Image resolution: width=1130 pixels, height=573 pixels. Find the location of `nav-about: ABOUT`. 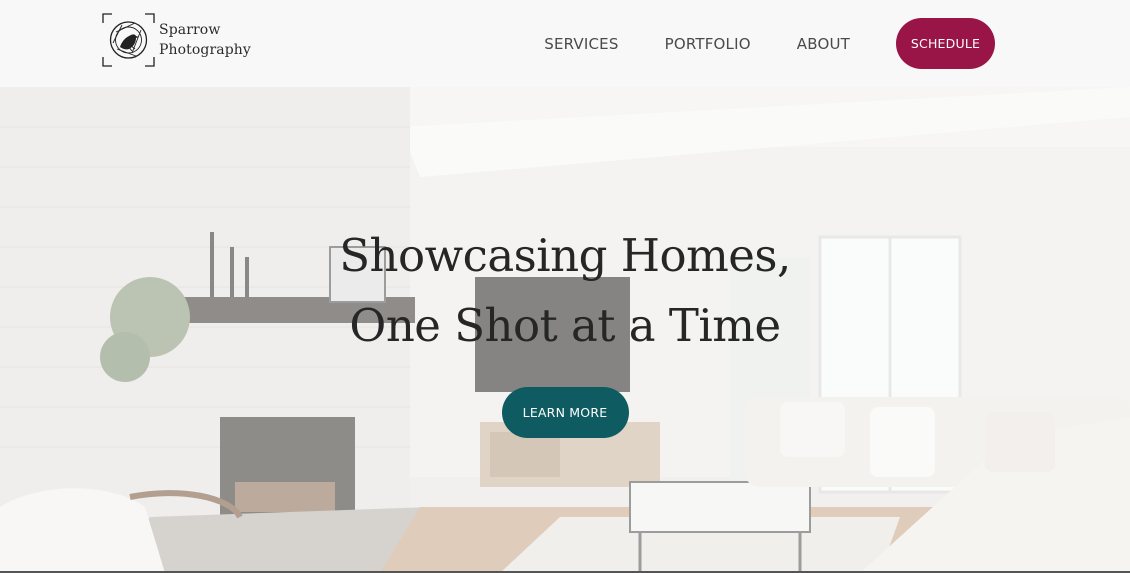

nav-about: ABOUT is located at coordinates (823, 44).